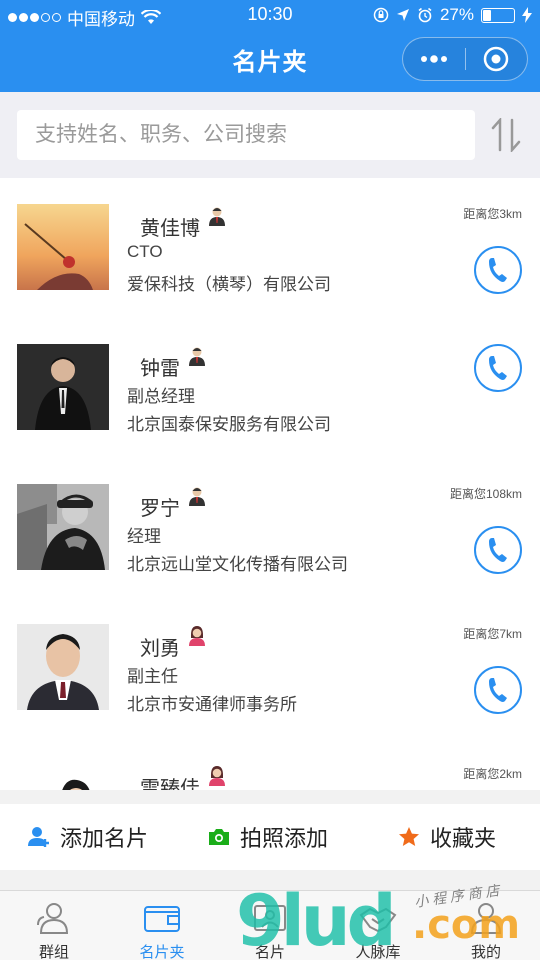 The image size is (540, 960). What do you see at coordinates (270, 528) in the screenshot?
I see `contact-card: 罗宁 经理 北京远山堂文化传播有限公司 距离您108km` at bounding box center [270, 528].